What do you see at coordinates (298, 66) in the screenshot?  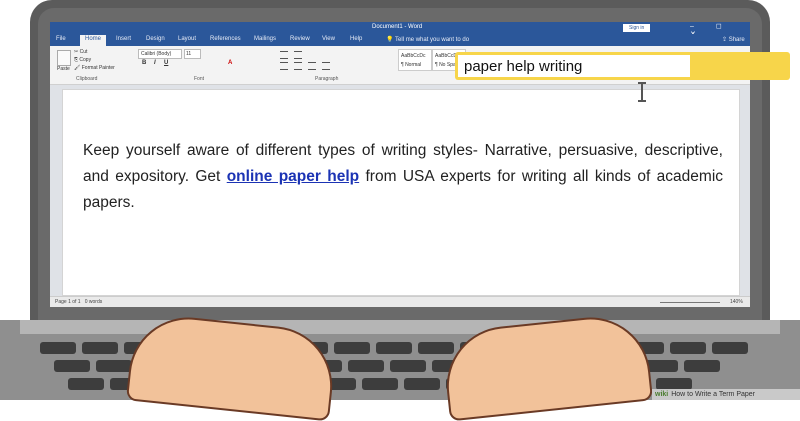 I see `align-center-icon` at bounding box center [298, 66].